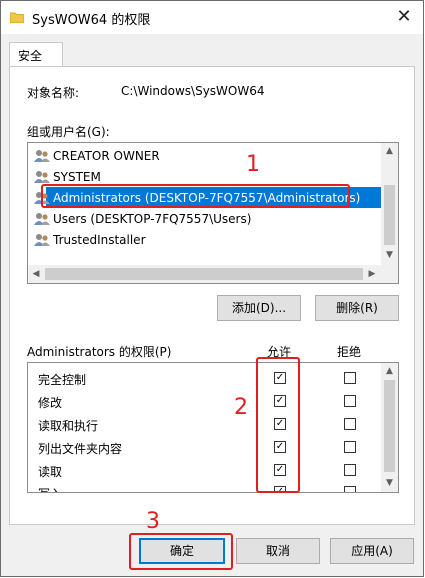 Image resolution: width=425 pixels, height=578 pixels. I want to click on object-name-label: 对象名称:, so click(53, 93).